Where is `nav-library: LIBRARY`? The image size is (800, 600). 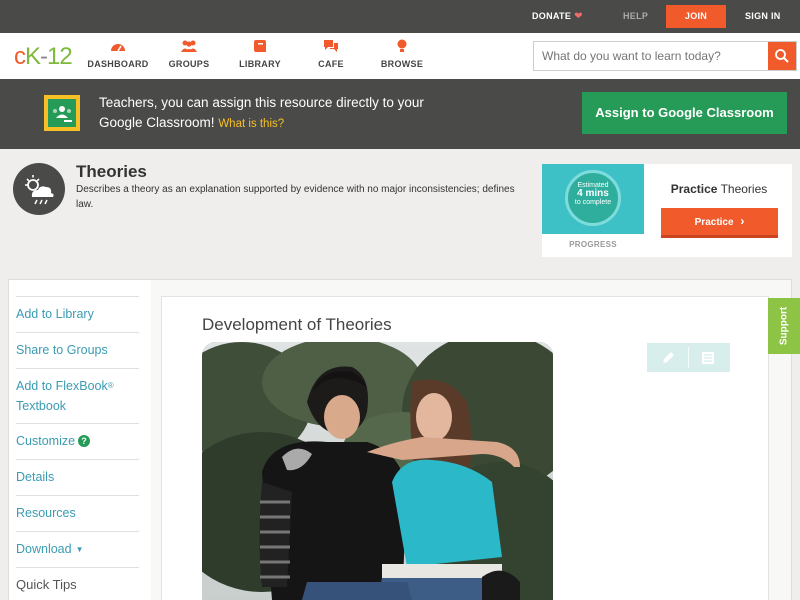
nav-library: LIBRARY is located at coordinates (260, 54).